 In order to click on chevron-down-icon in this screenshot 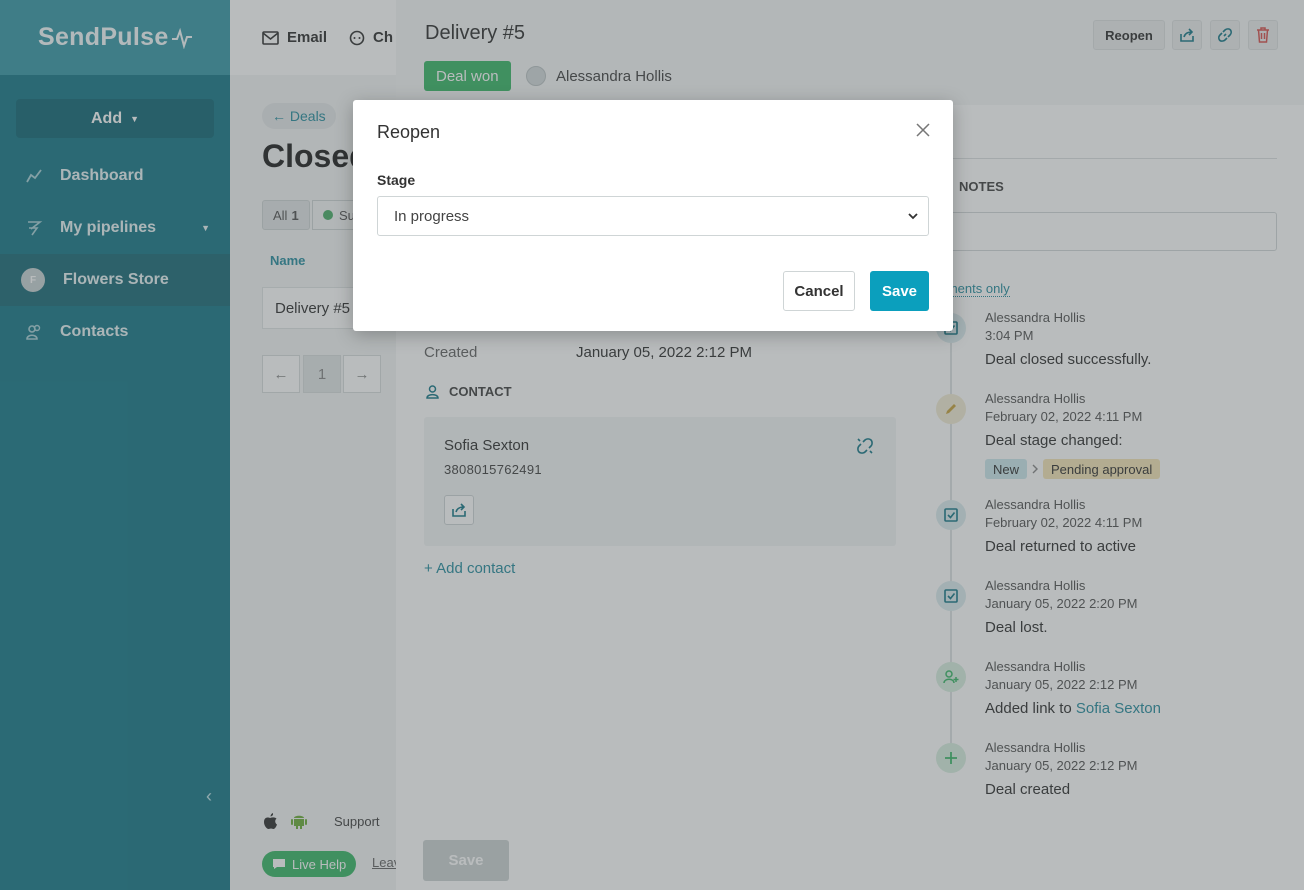, I will do `click(913, 216)`.